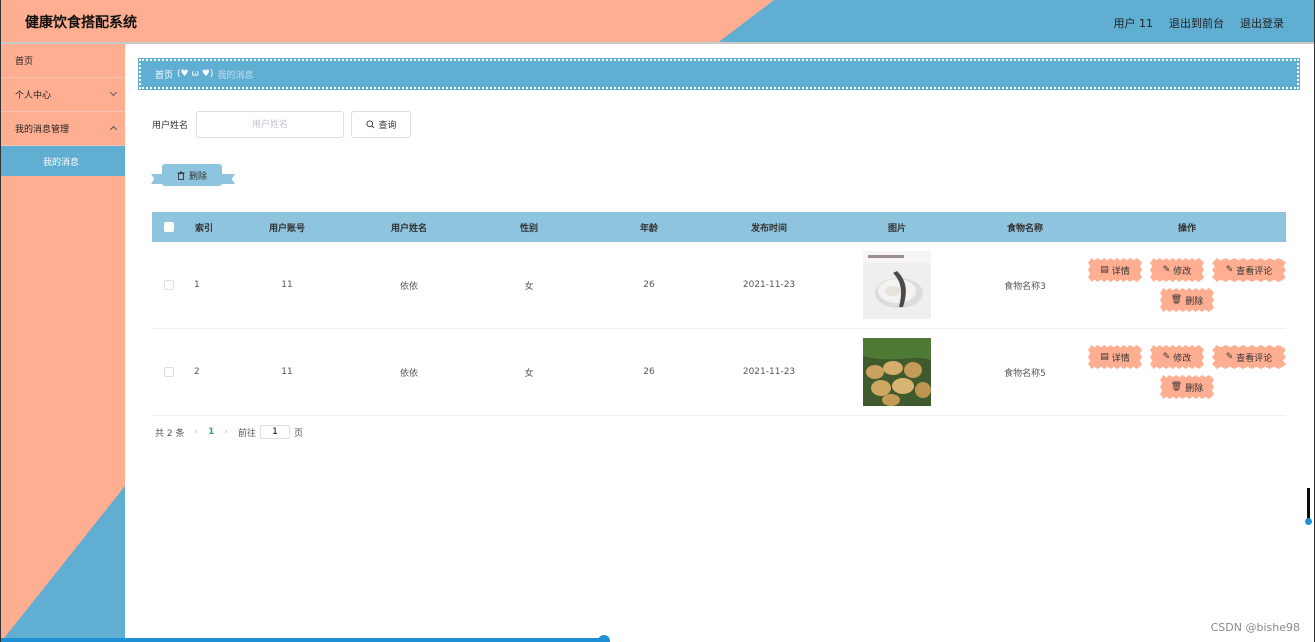  I want to click on sidebar-item-label: 首页, so click(24, 62).